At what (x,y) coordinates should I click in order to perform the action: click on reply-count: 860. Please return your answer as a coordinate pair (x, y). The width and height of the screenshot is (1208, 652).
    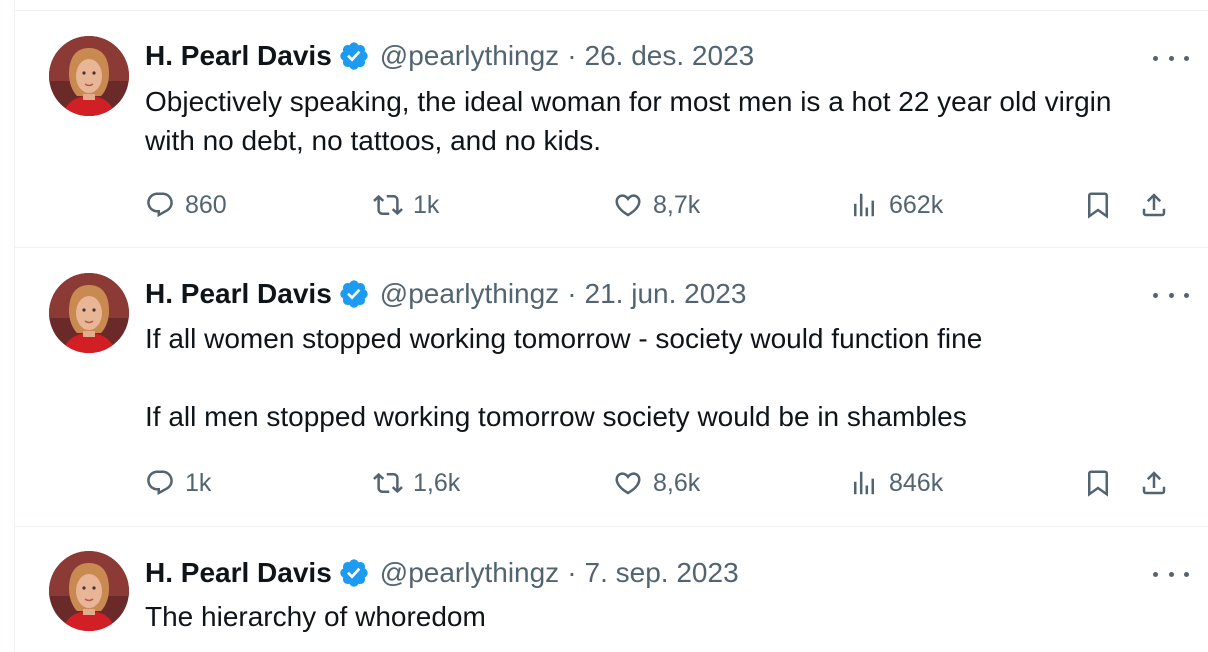
    Looking at the image, I should click on (206, 204).